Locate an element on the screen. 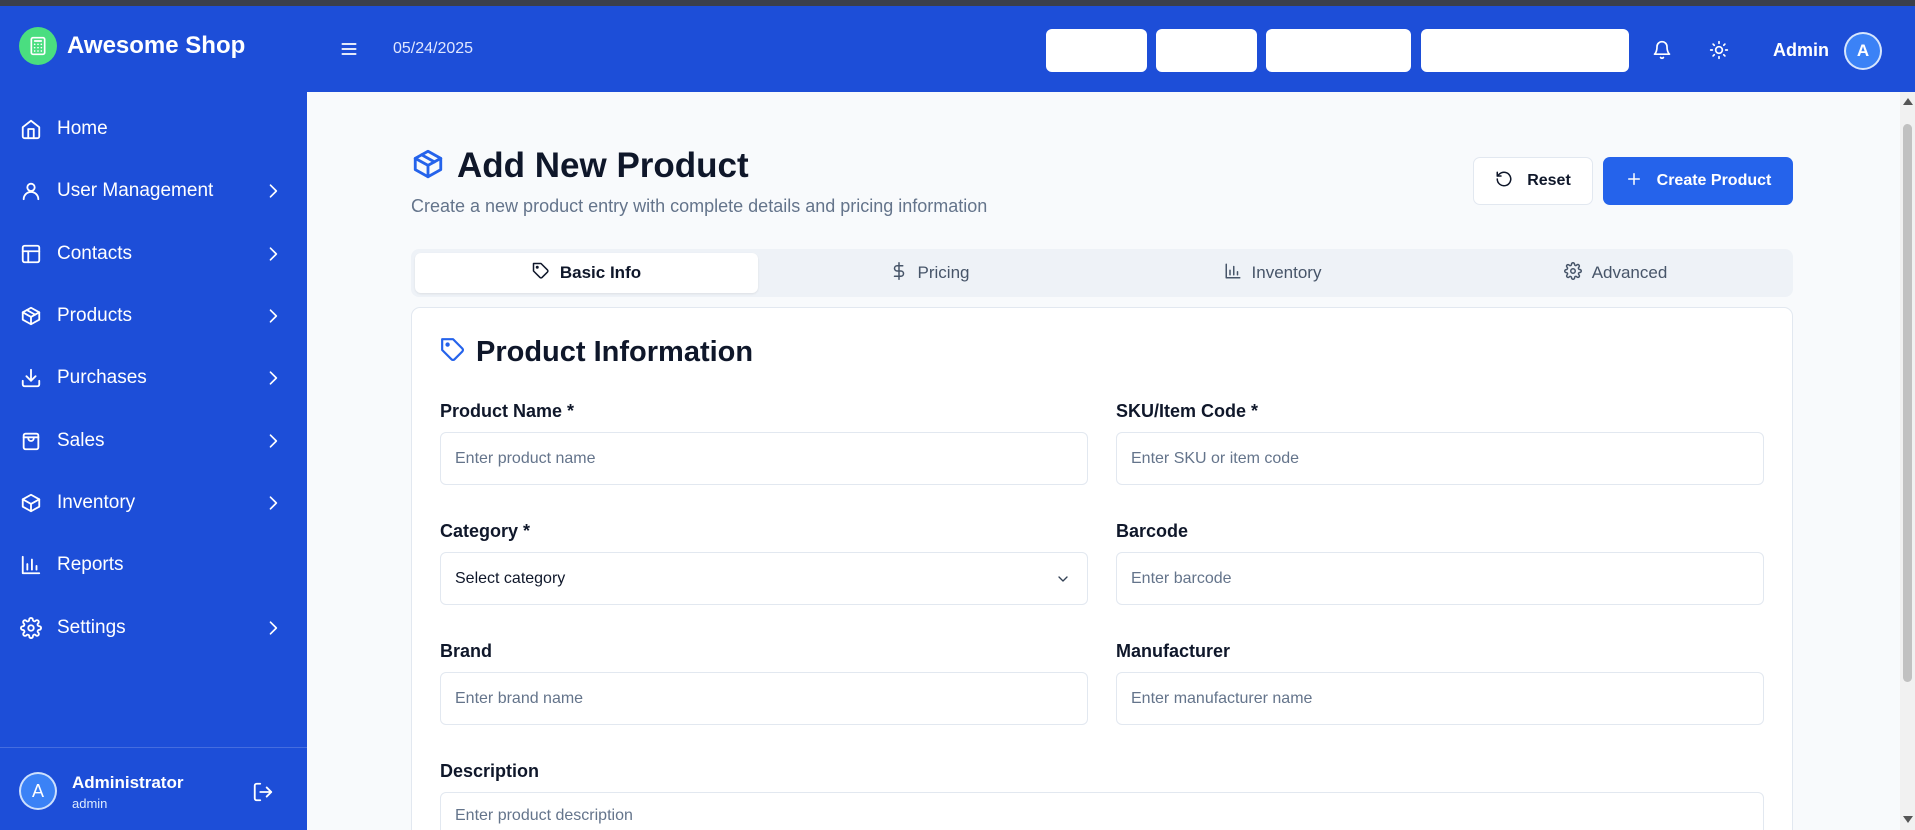  calculator-icon is located at coordinates (38, 46).